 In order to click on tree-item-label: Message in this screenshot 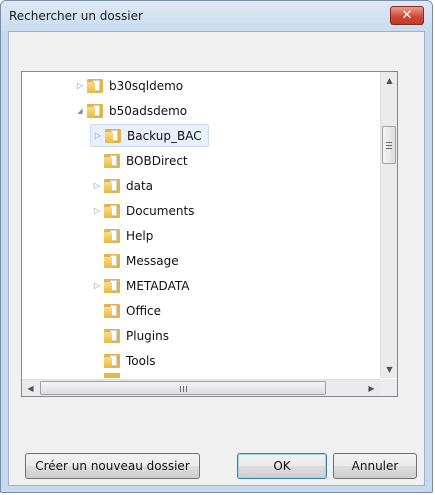, I will do `click(152, 260)`.